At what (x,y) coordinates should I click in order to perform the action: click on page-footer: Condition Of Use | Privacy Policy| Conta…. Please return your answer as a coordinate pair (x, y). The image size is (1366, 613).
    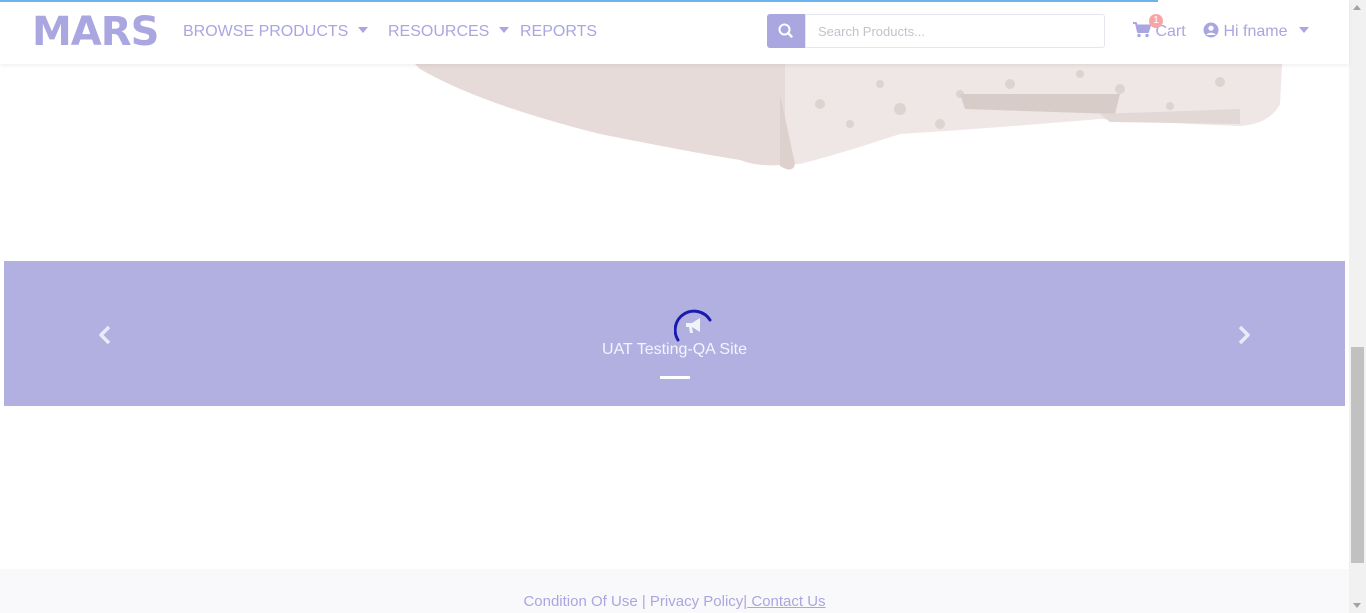
    Looking at the image, I should click on (674, 591).